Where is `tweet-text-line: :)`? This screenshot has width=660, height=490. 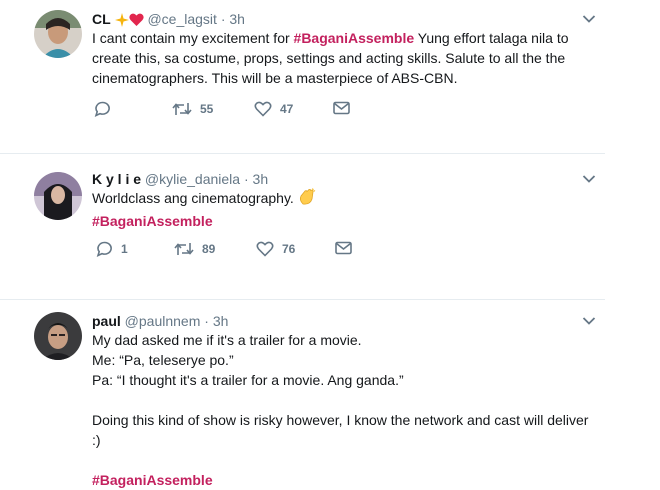 tweet-text-line: :) is located at coordinates (96, 440).